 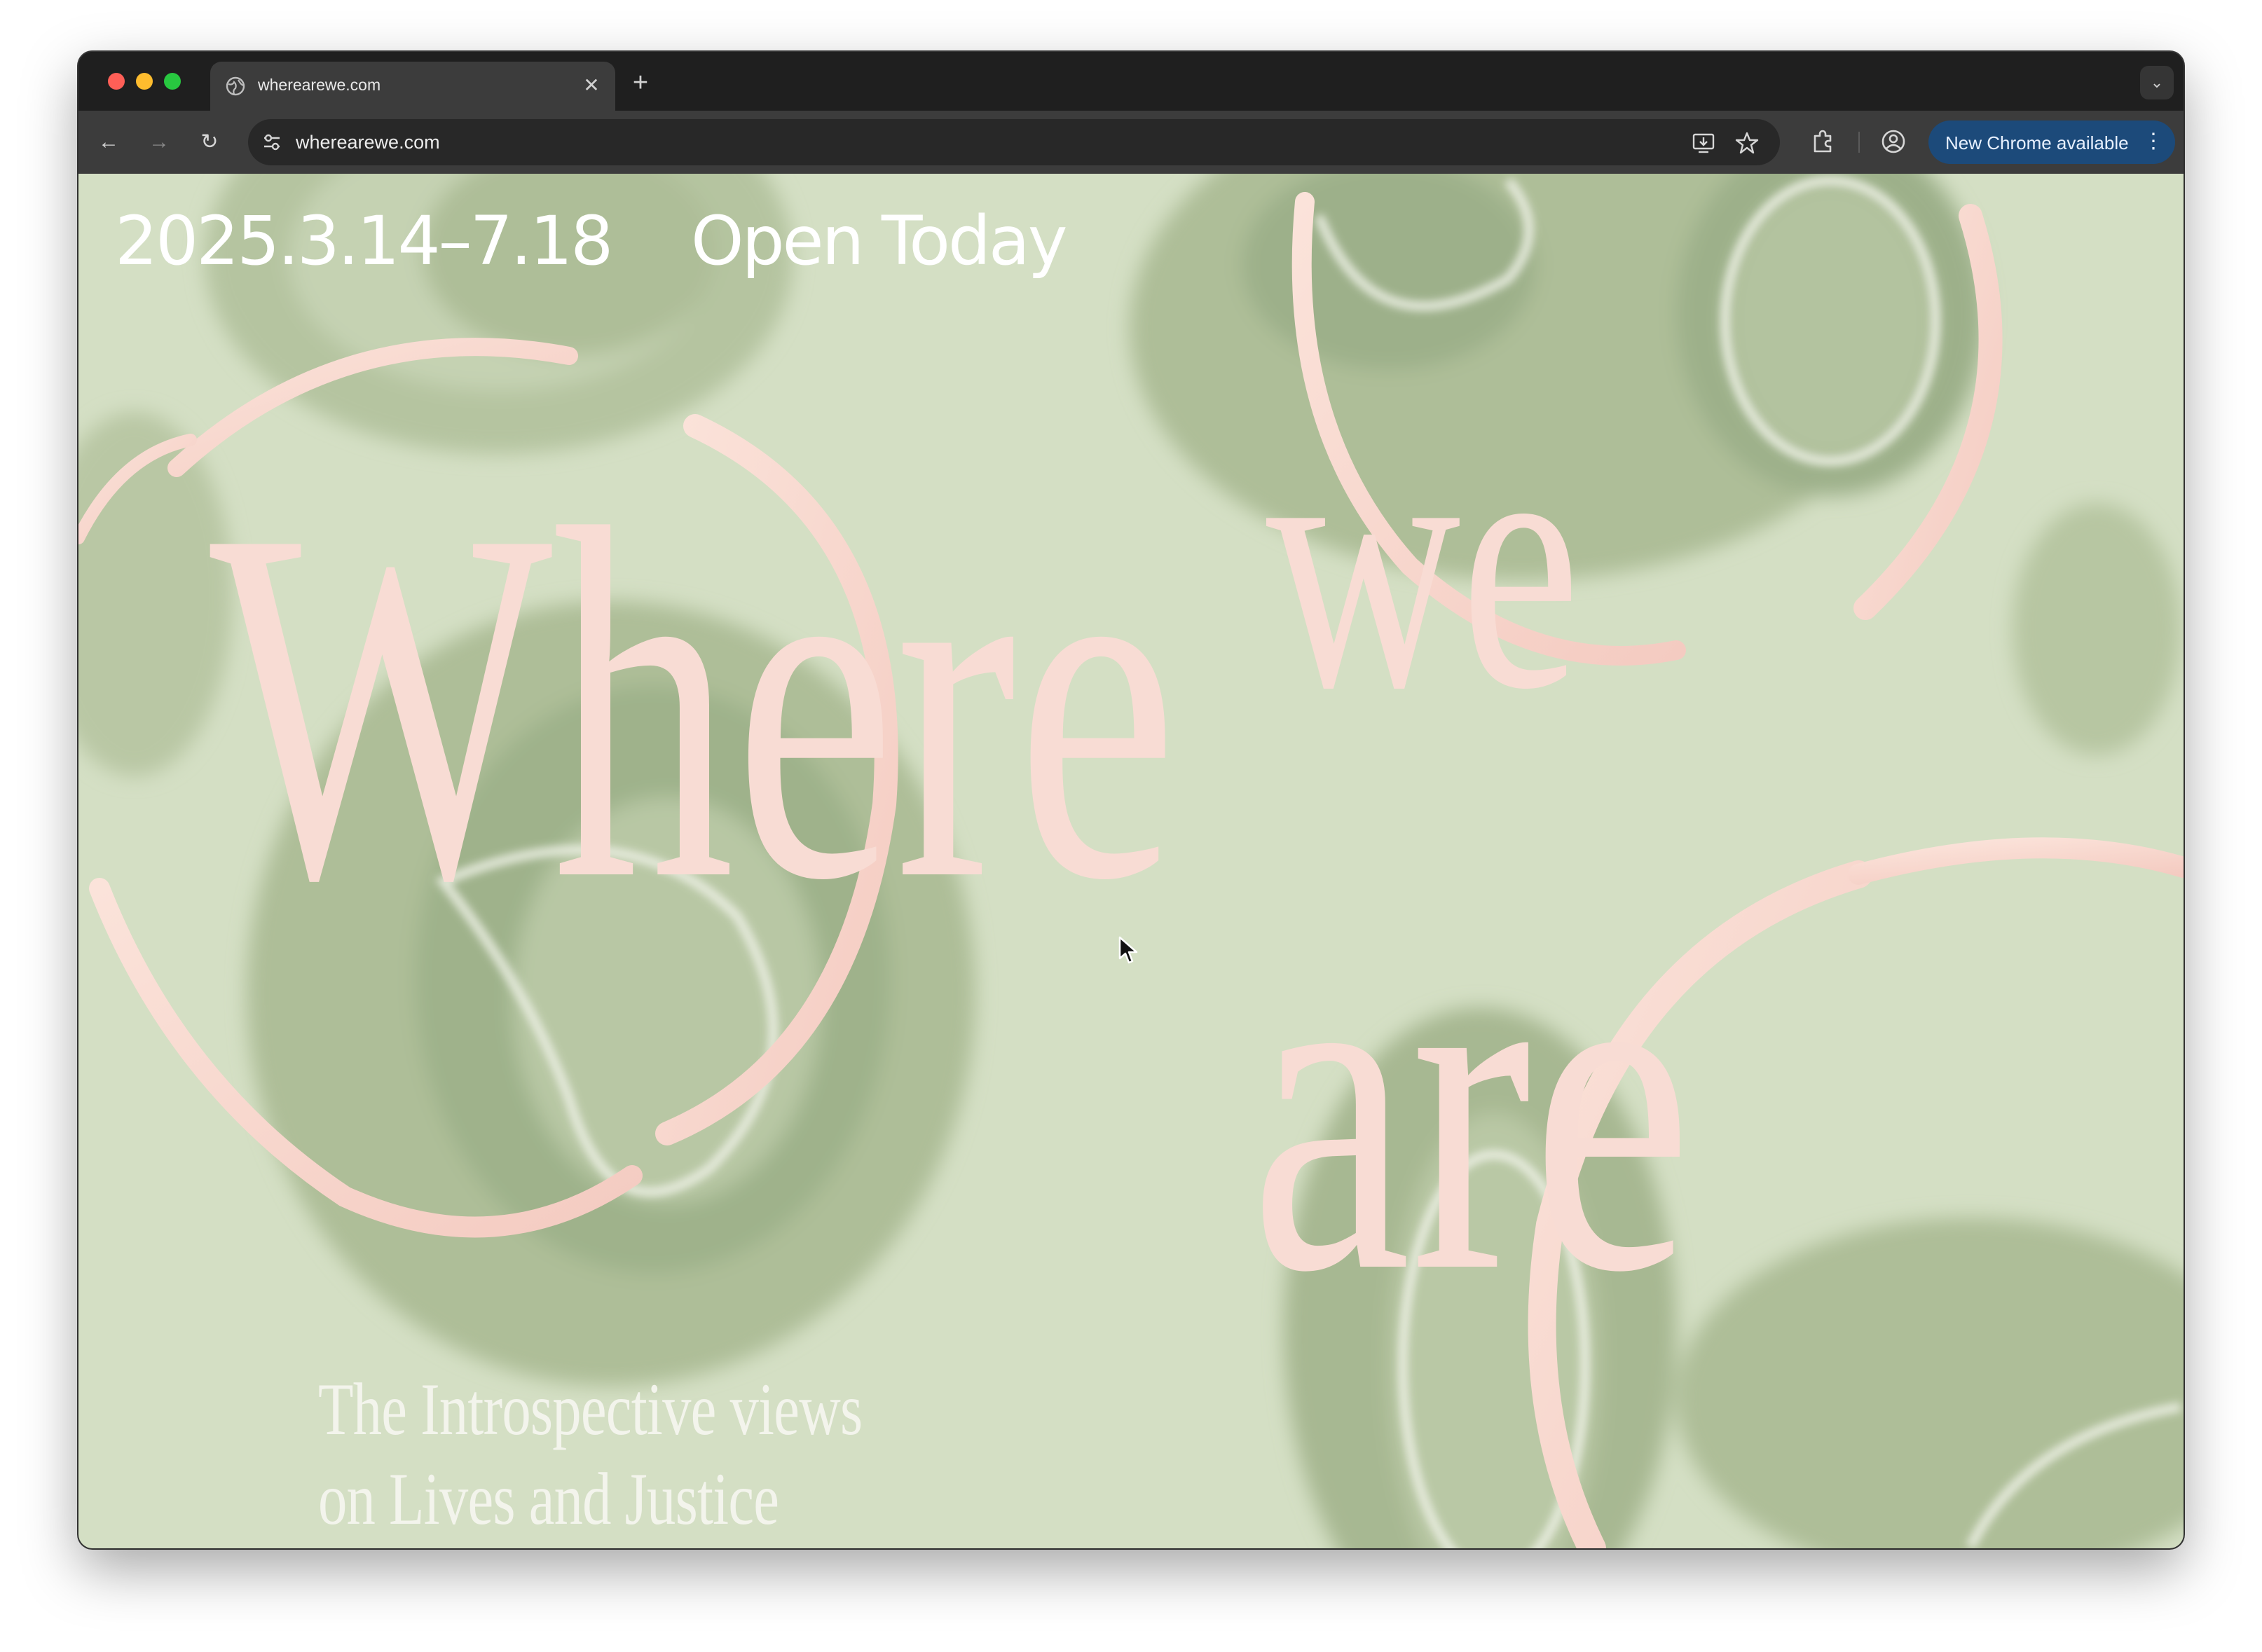 What do you see at coordinates (548, 1499) in the screenshot?
I see `subtitle-line-2: on Lives and Justice` at bounding box center [548, 1499].